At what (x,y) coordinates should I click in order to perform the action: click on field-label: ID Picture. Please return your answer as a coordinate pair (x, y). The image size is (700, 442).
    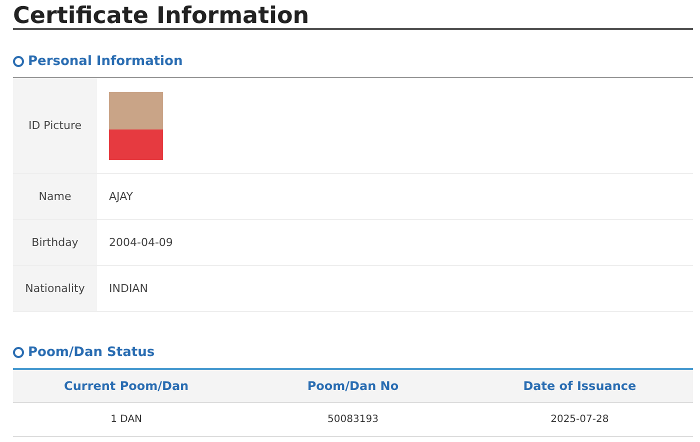
    Looking at the image, I should click on (55, 125).